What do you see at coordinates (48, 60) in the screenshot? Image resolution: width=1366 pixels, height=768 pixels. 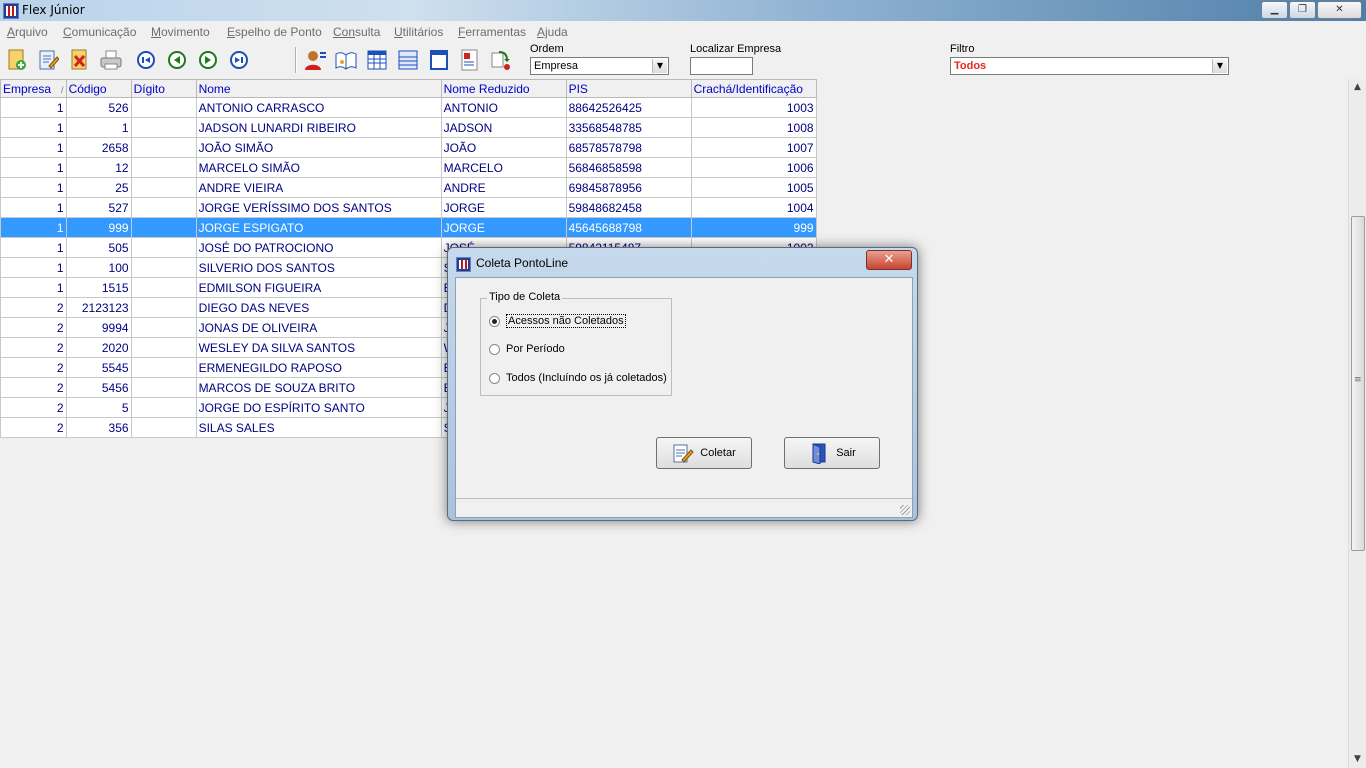 I see `edit-record-button` at bounding box center [48, 60].